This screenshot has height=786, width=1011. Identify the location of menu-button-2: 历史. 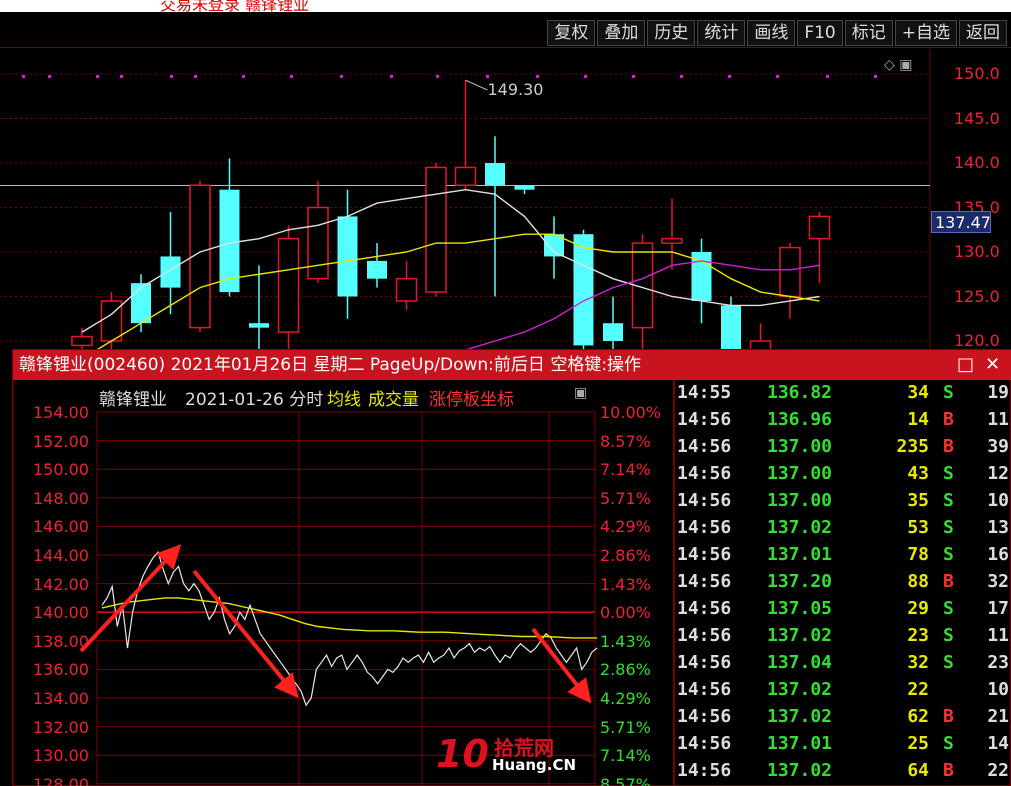
(671, 33).